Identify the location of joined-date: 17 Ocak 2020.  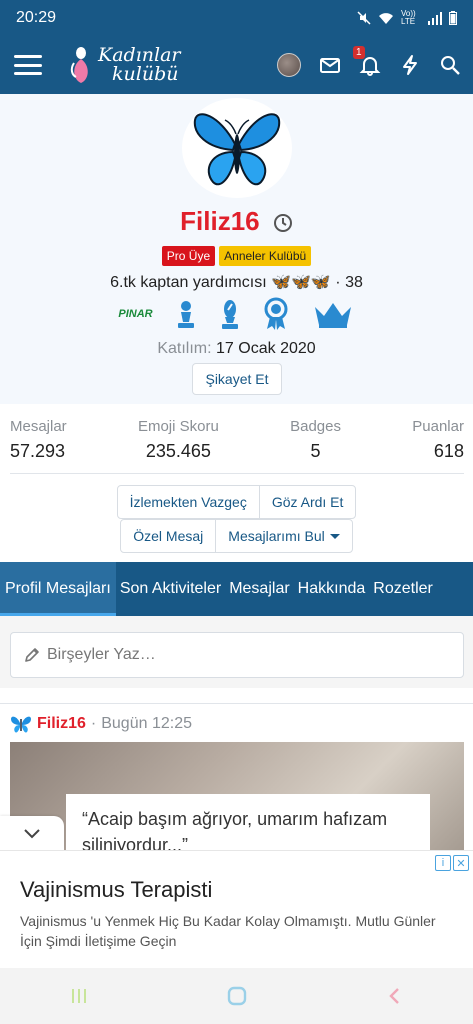
(266, 348).